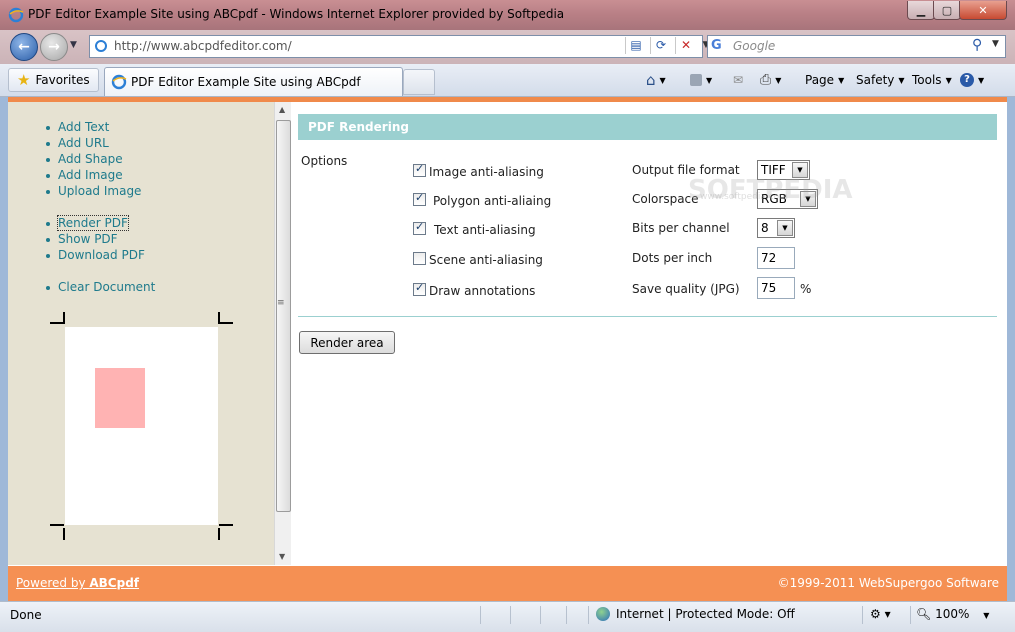 The height and width of the screenshot is (632, 1015). Describe the element at coordinates (482, 291) in the screenshot. I see `checkbox-label: Draw annotations` at that location.